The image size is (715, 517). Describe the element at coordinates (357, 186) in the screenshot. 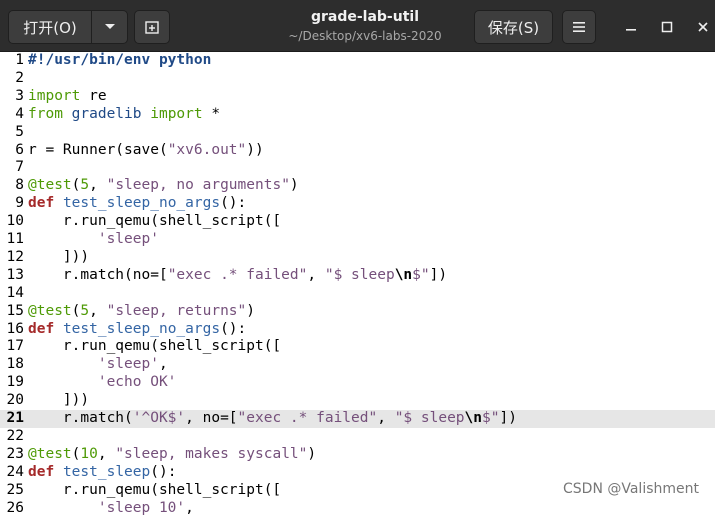

I see `code-line: 8@test(5, "sleep, no arguments")` at that location.